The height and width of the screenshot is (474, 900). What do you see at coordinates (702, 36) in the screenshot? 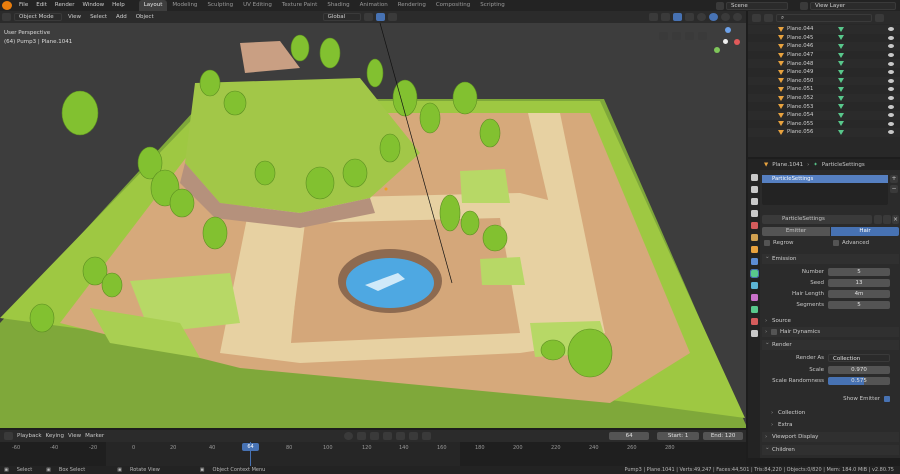
I see `ortho-toggle-icon` at bounding box center [702, 36].